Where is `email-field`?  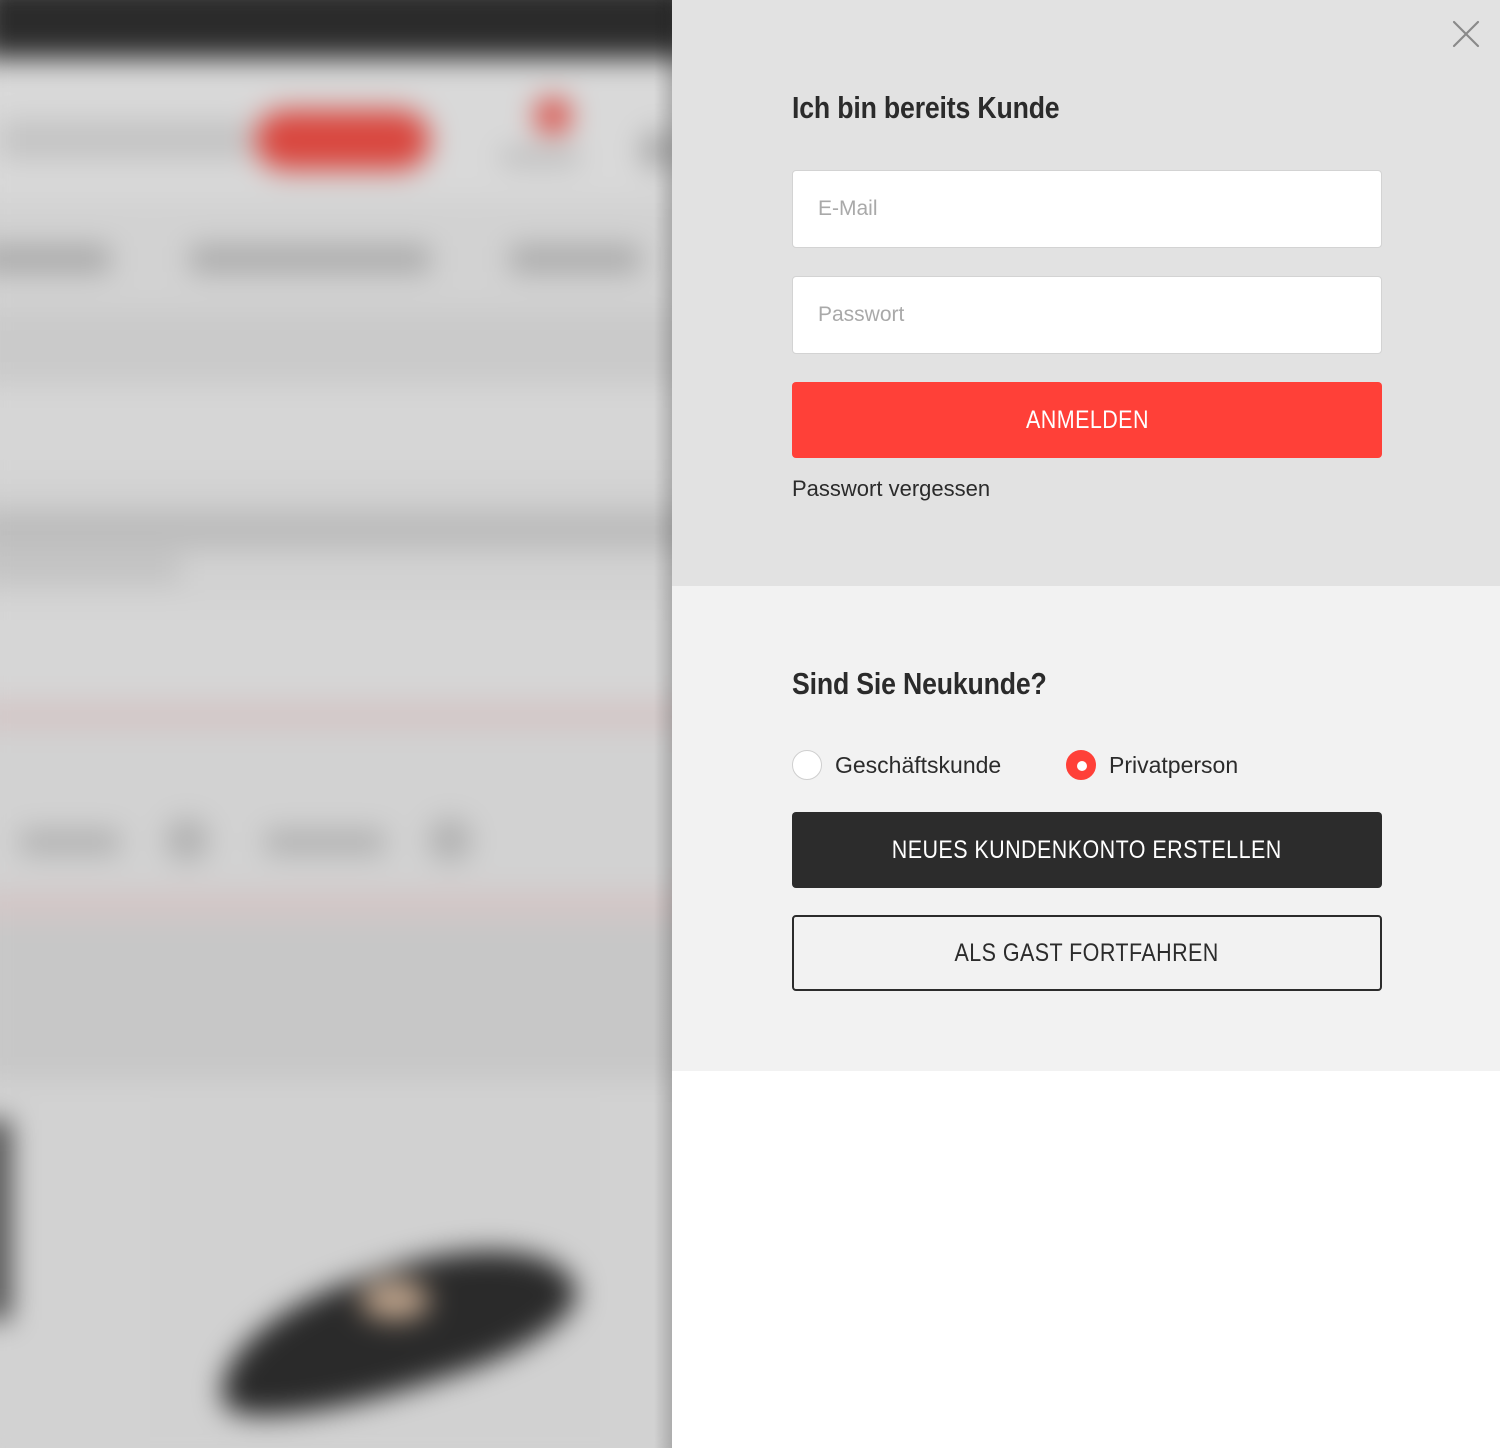
email-field is located at coordinates (1087, 209).